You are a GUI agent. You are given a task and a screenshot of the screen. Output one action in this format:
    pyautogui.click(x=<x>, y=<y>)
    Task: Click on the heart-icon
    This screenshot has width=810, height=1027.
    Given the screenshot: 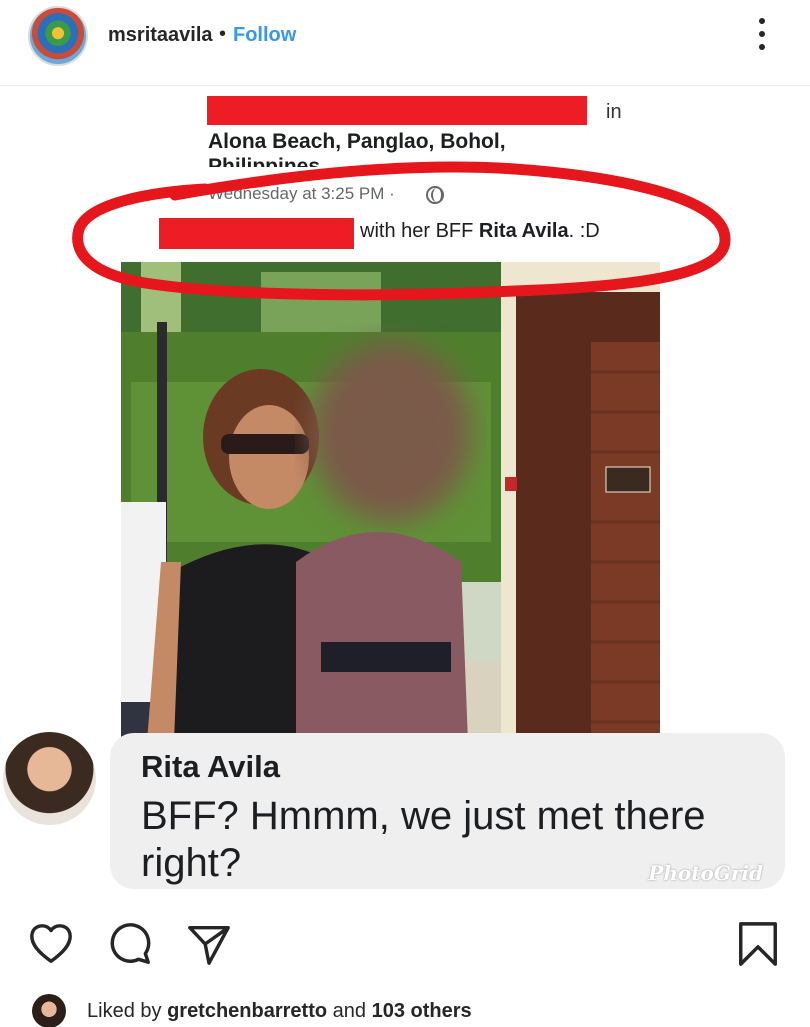 What is the action you would take?
    pyautogui.click(x=51, y=944)
    